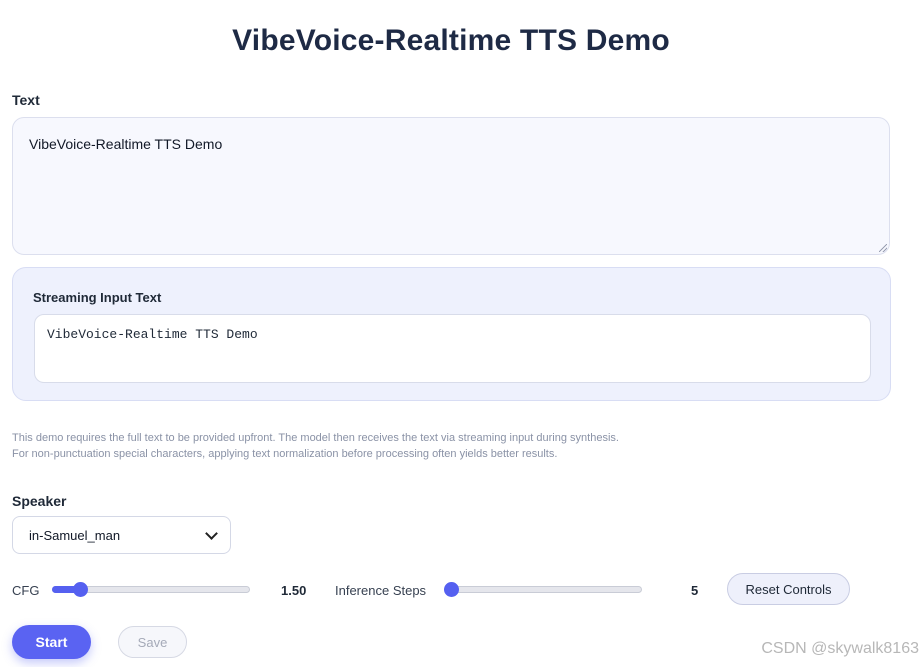 The image size is (923, 667). Describe the element at coordinates (883, 248) in the screenshot. I see `resize-handle-icon` at that location.